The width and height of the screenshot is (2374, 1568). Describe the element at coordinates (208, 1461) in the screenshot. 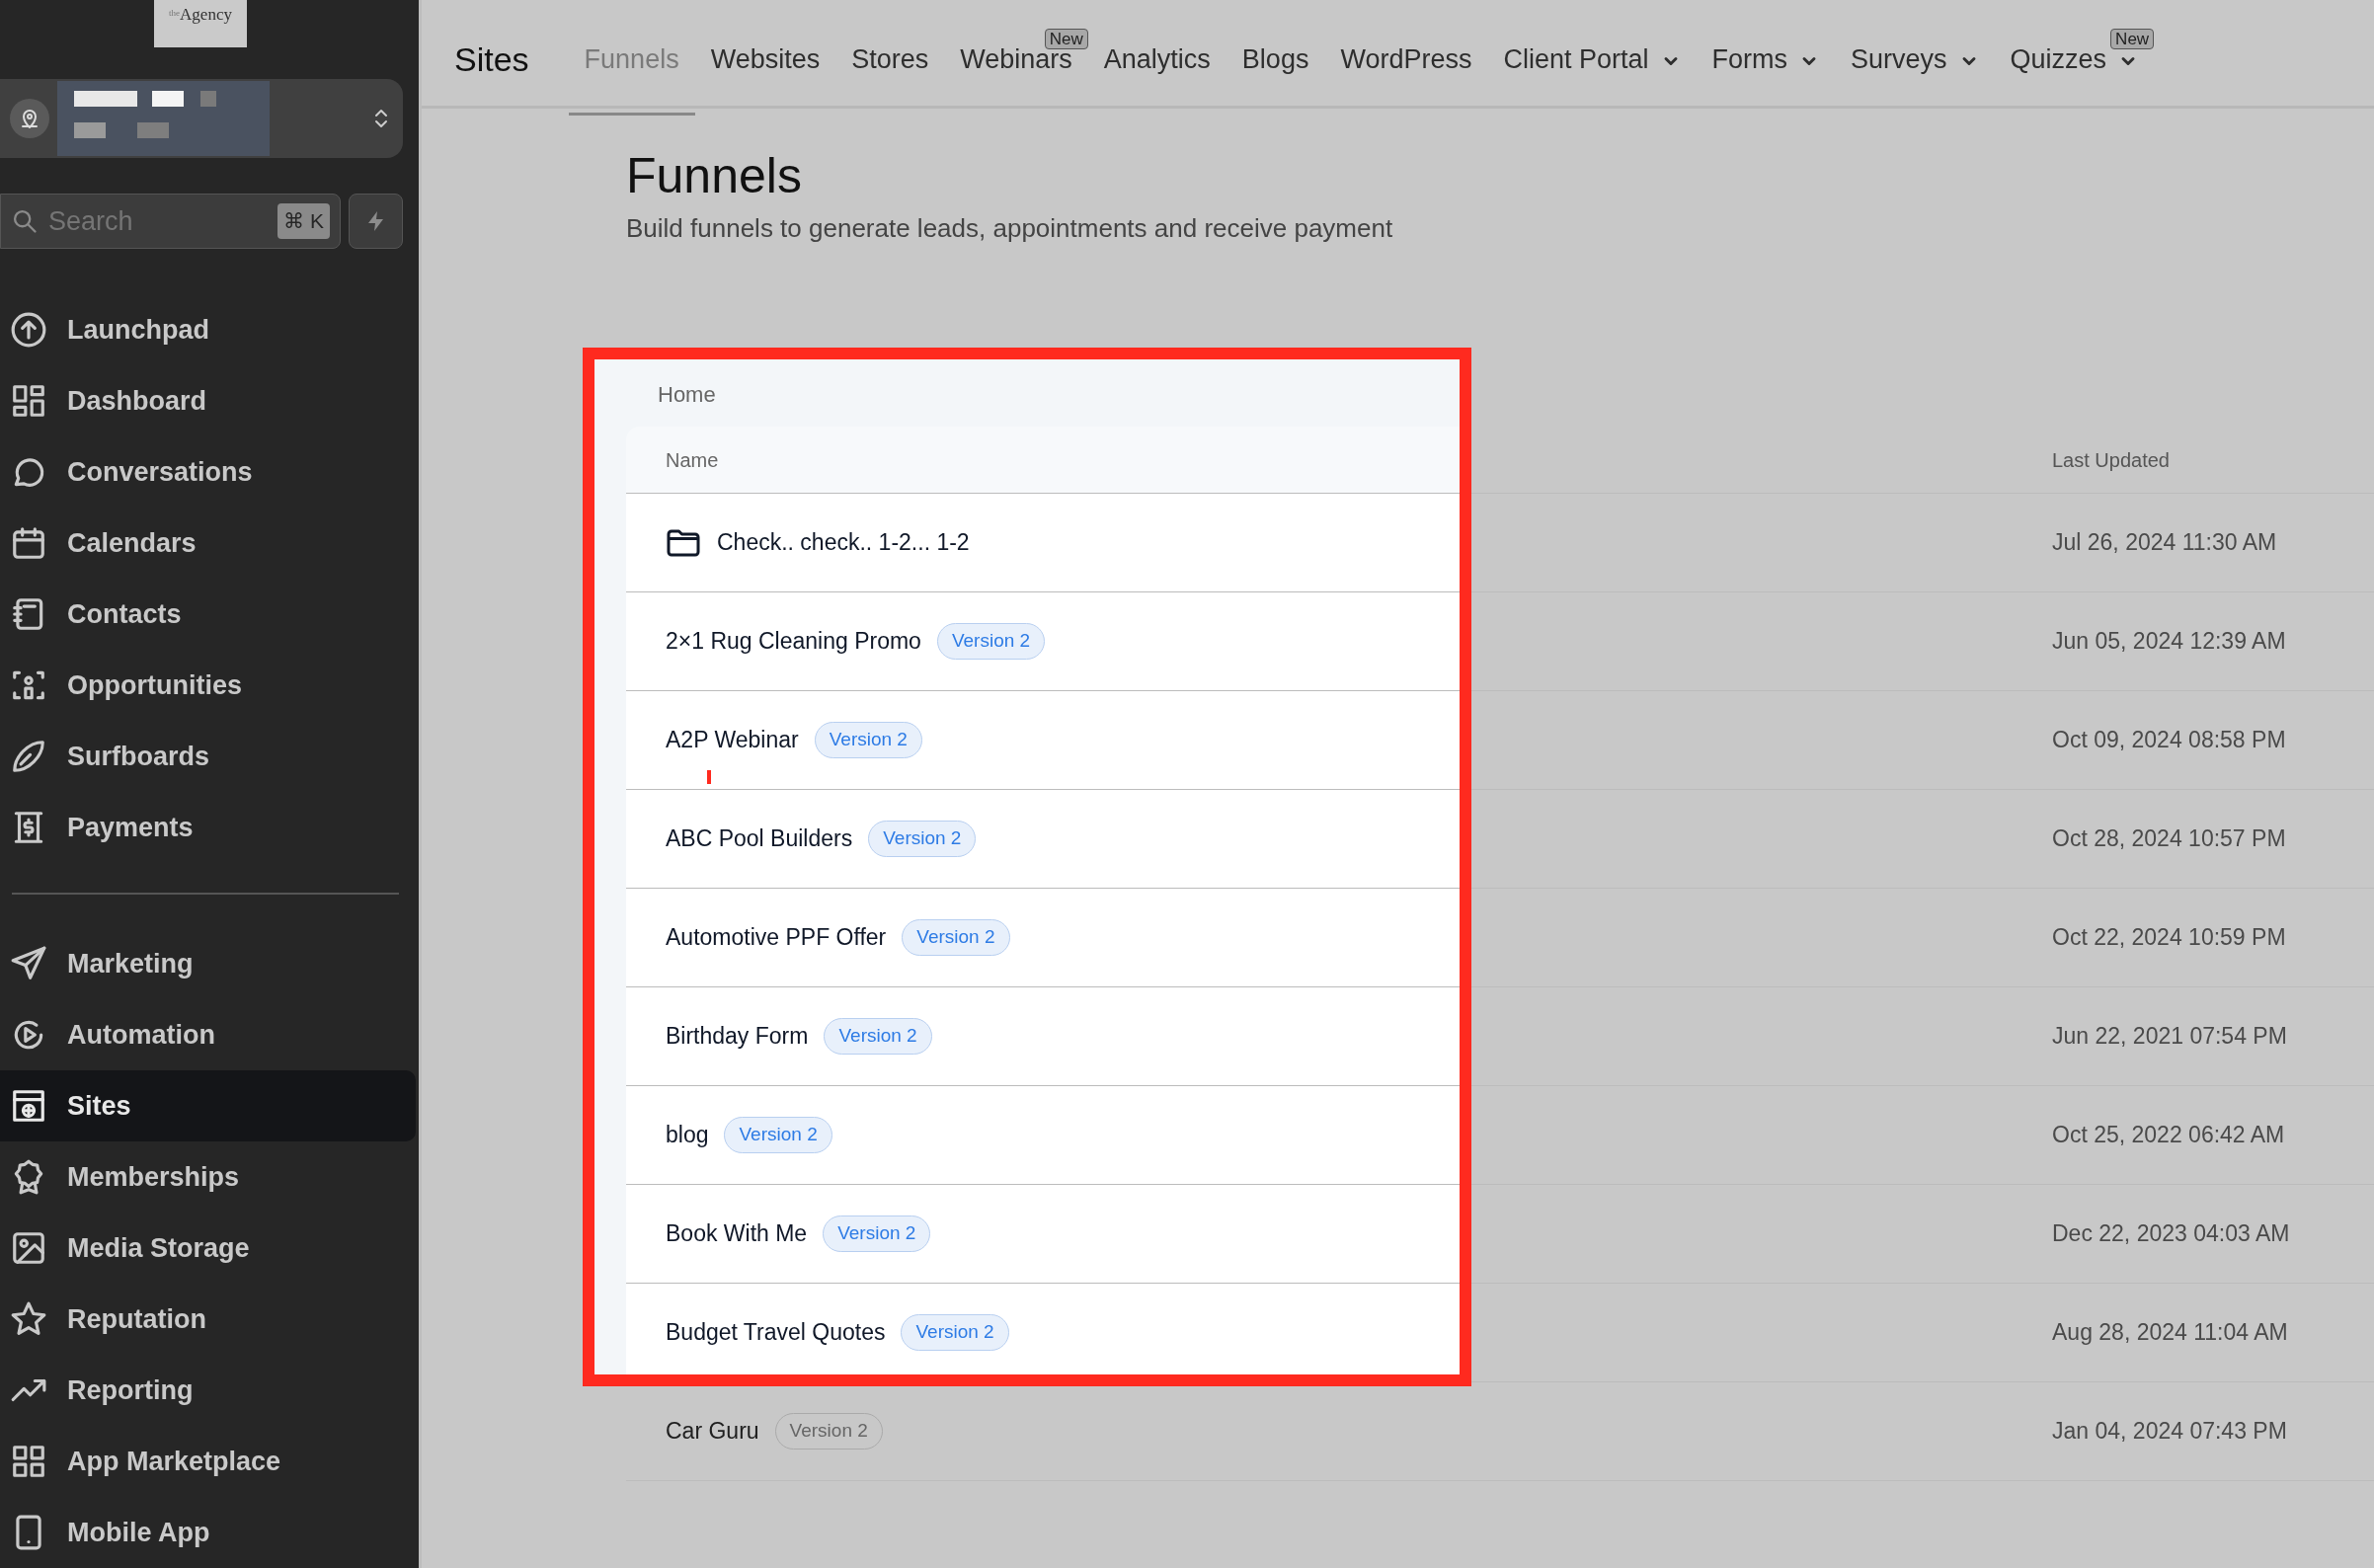

I see `sidebar-item: App Marketplace` at that location.